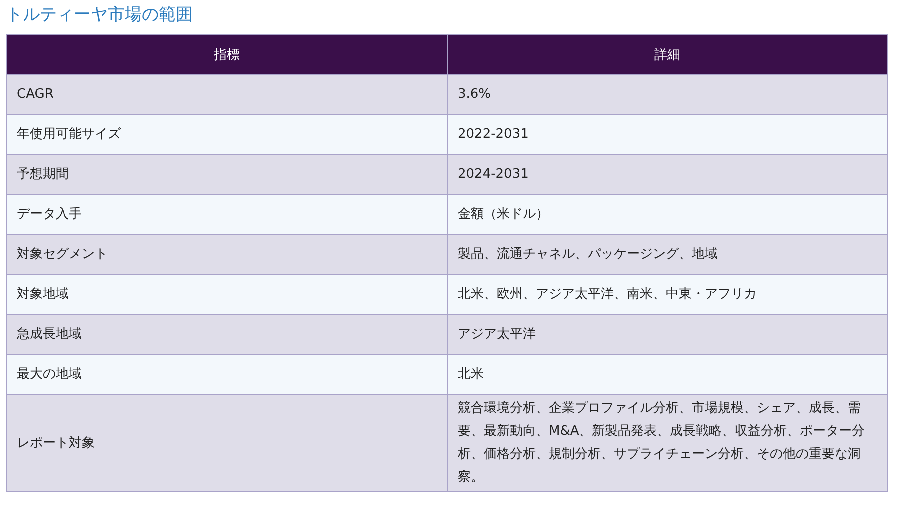 The width and height of the screenshot is (898, 505). Describe the element at coordinates (227, 54) in the screenshot. I see `column-header: 指標` at that location.